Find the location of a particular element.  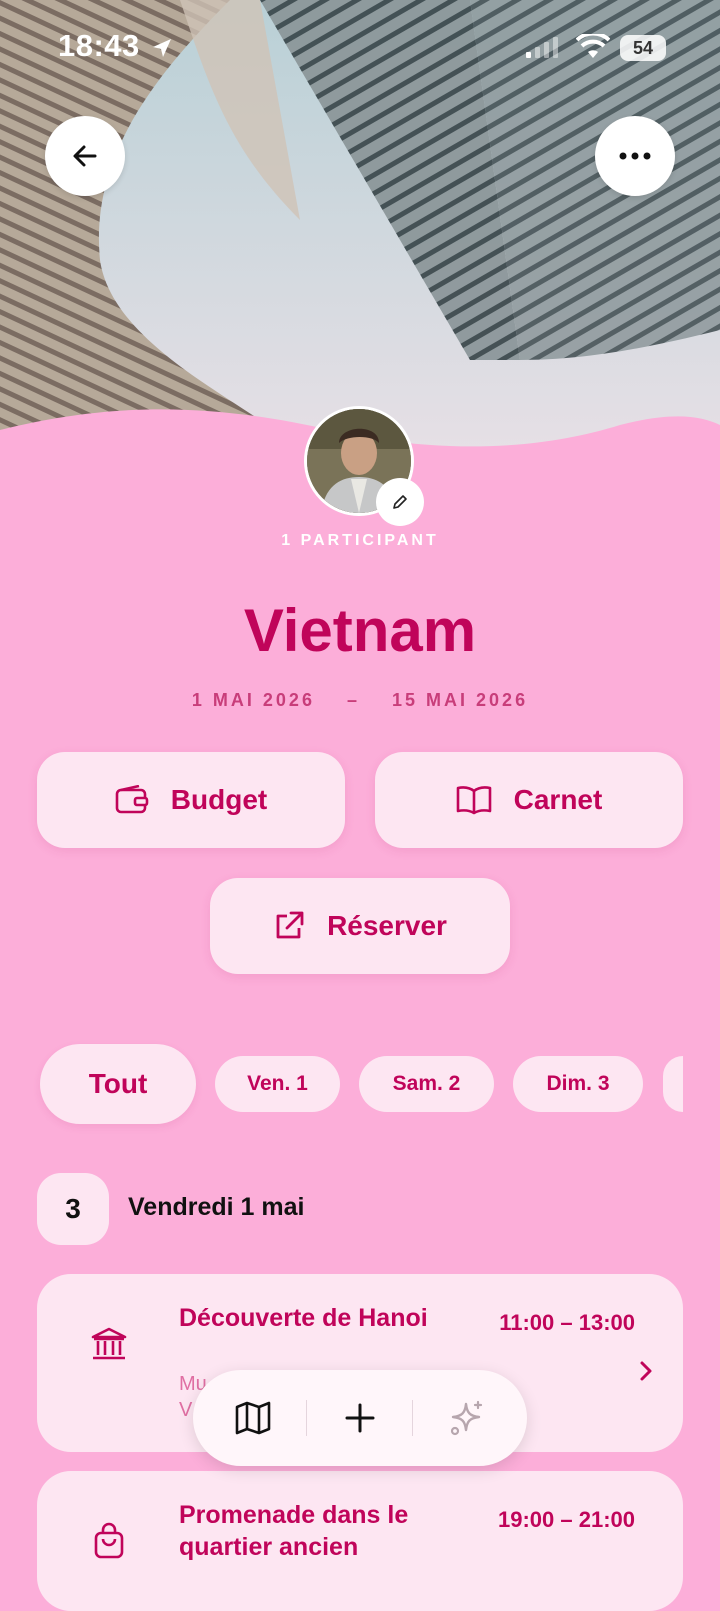

museum-icon is located at coordinates (109, 1343).